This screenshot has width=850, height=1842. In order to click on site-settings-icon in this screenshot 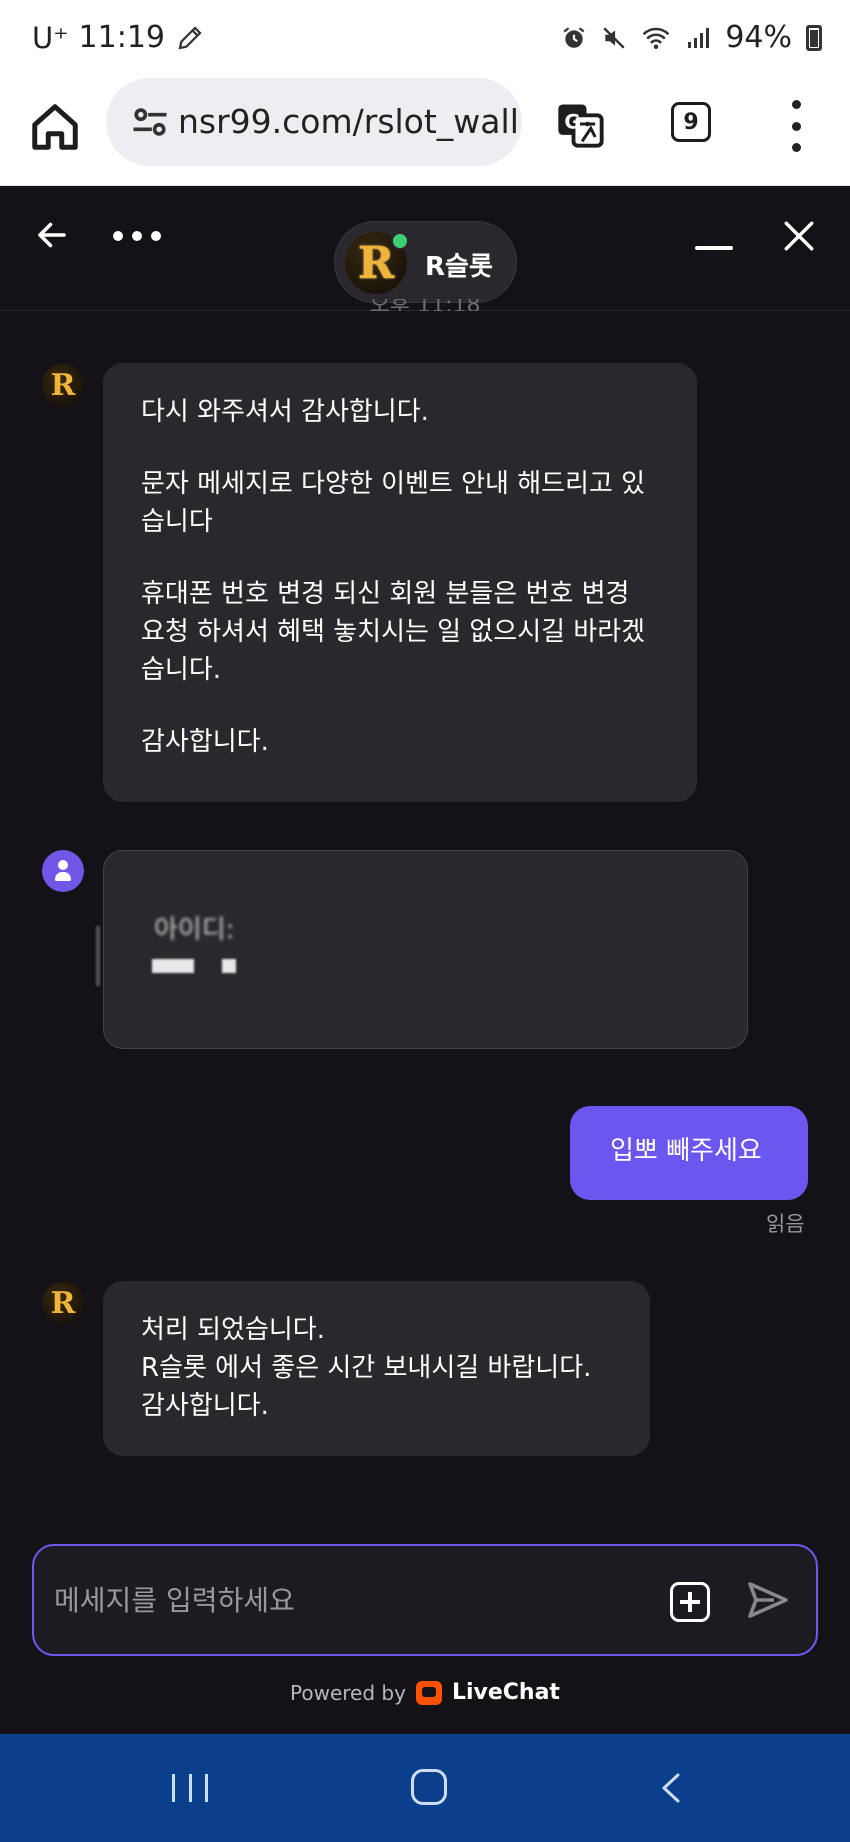, I will do `click(150, 122)`.